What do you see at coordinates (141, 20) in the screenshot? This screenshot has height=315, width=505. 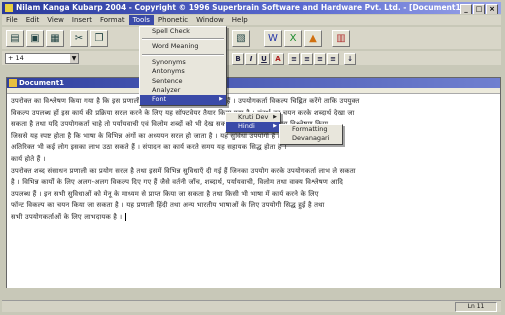 I see `menu-tools: Tools` at bounding box center [141, 20].